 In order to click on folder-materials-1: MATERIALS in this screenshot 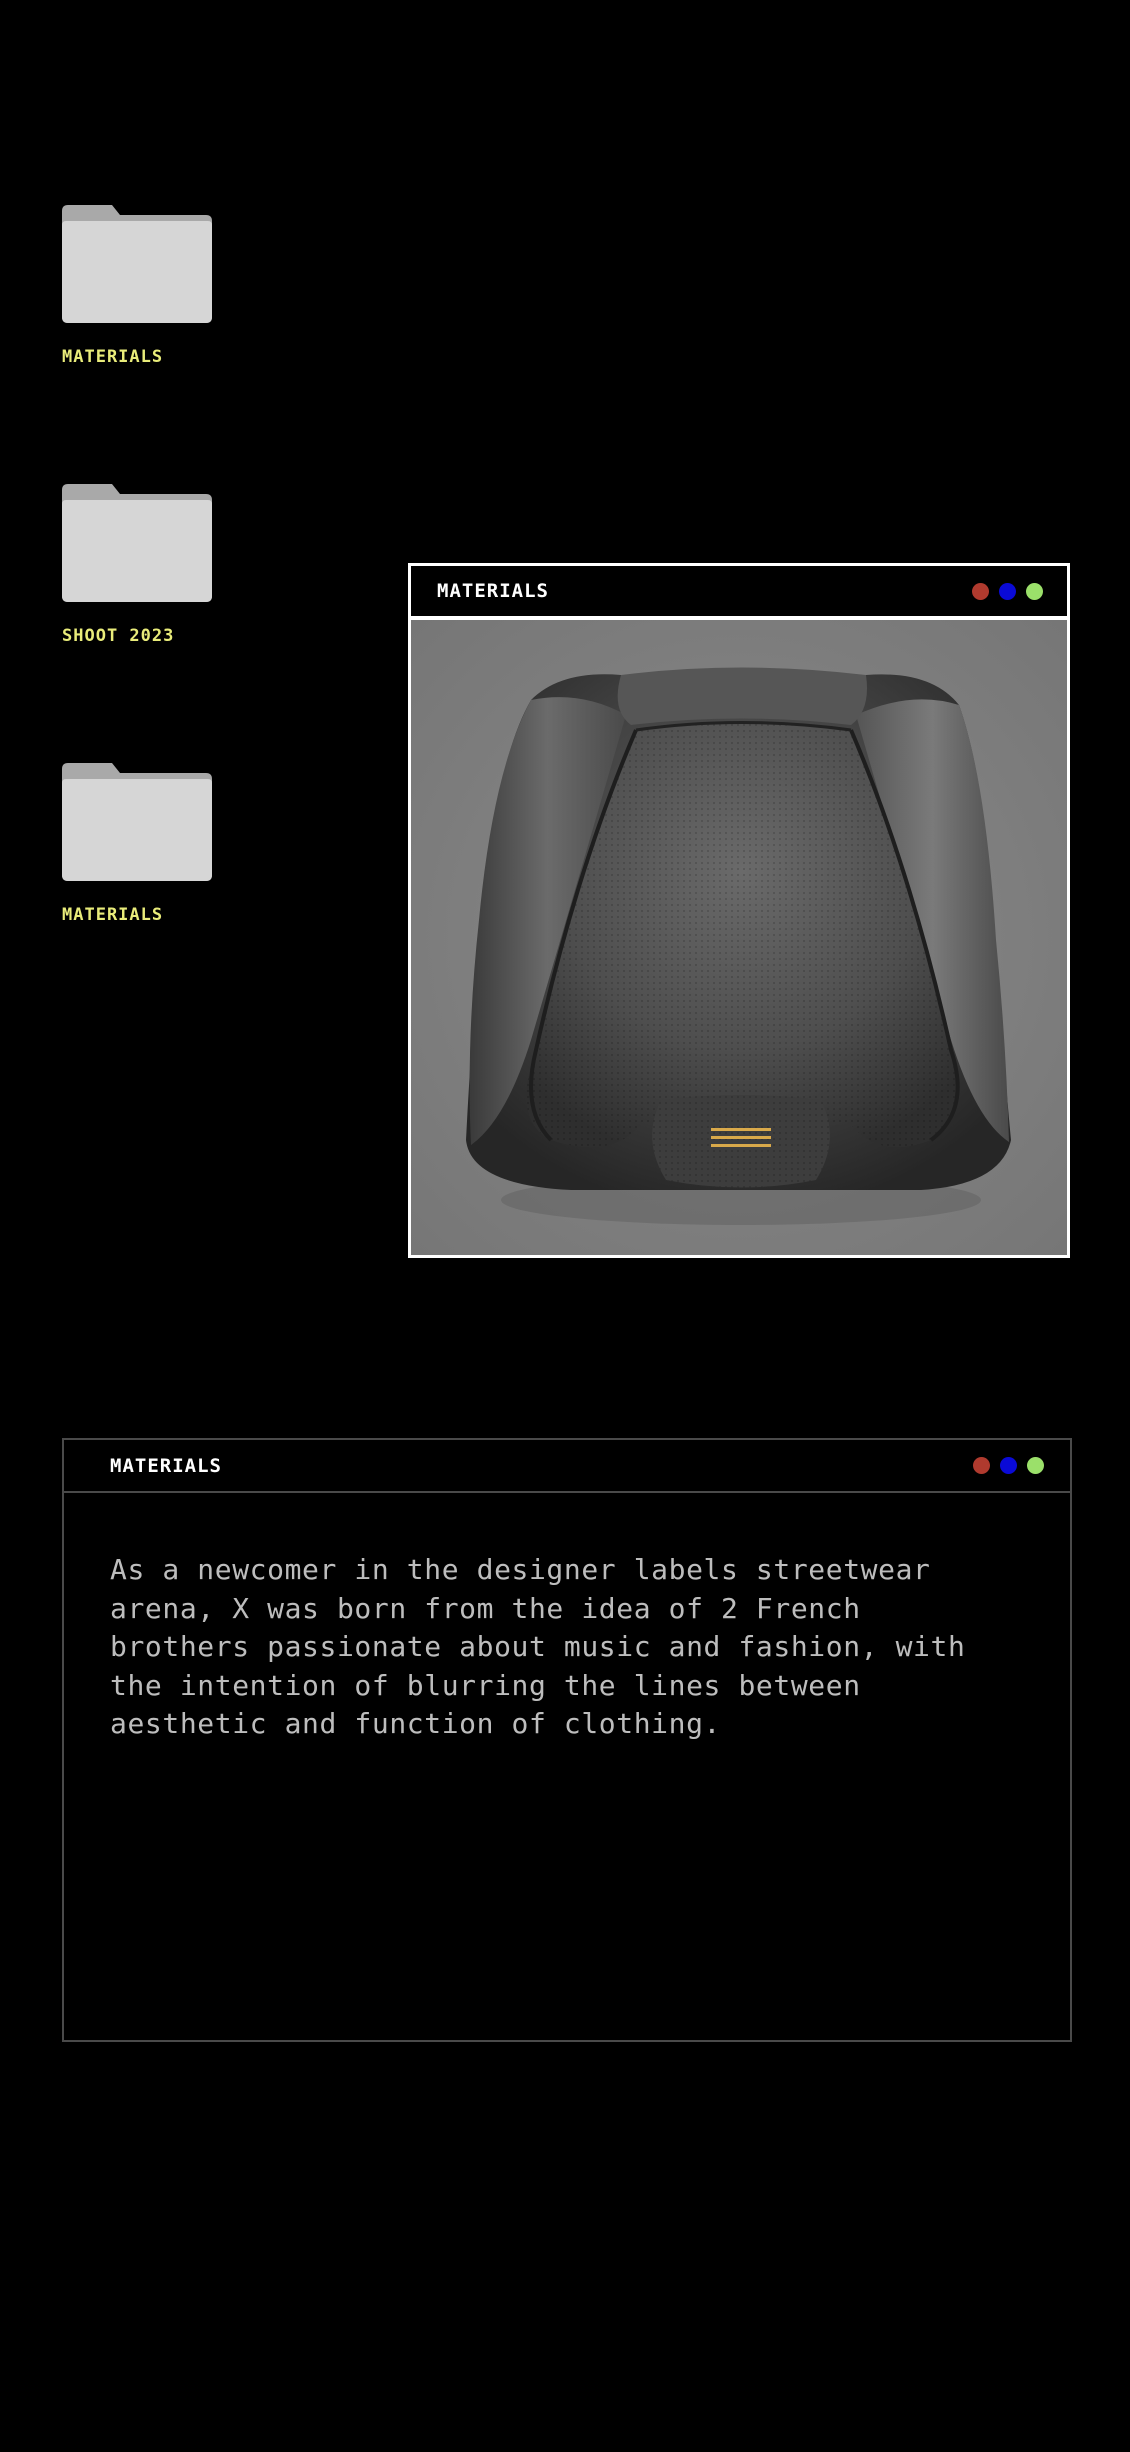, I will do `click(137, 286)`.